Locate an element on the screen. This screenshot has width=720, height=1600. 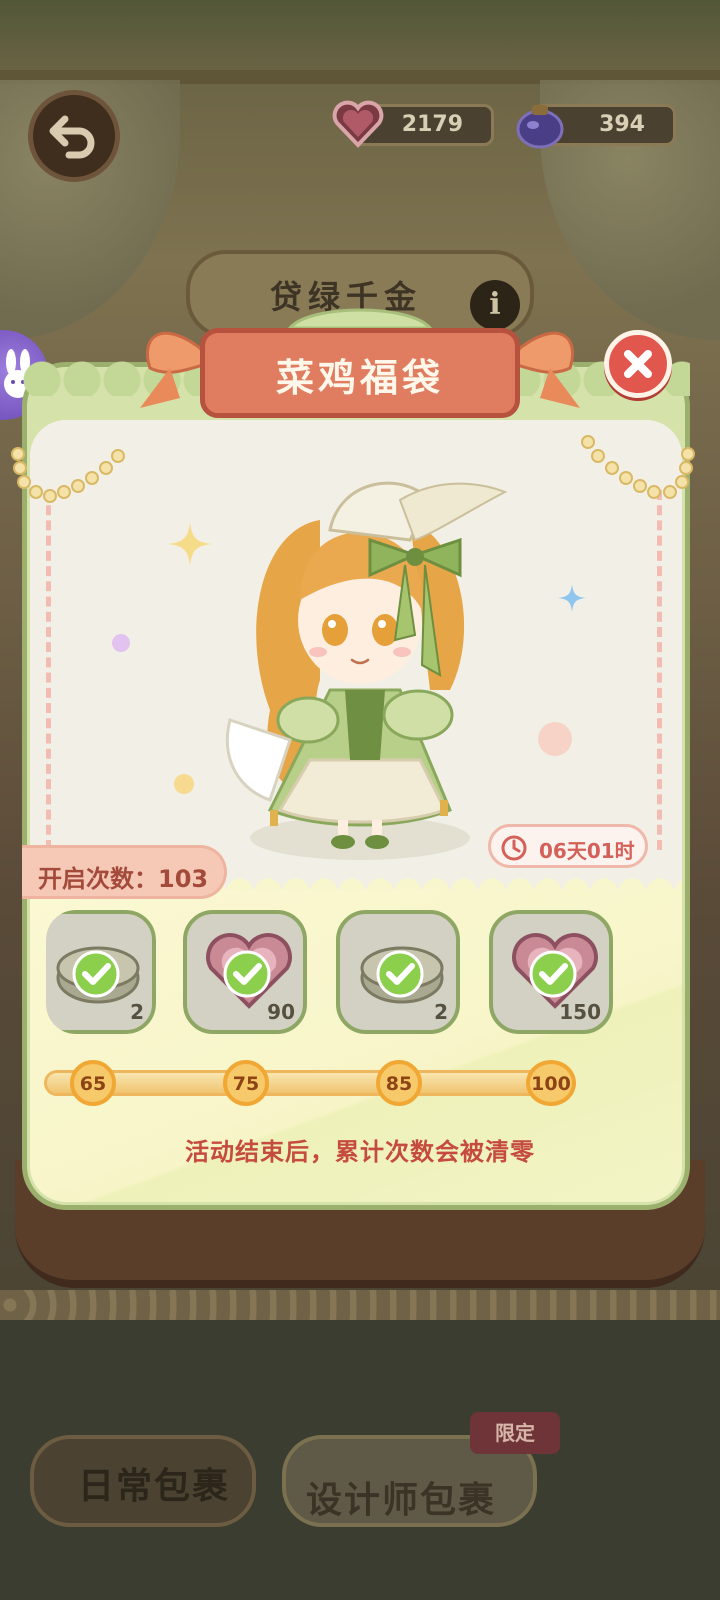
close-icon is located at coordinates (638, 364).